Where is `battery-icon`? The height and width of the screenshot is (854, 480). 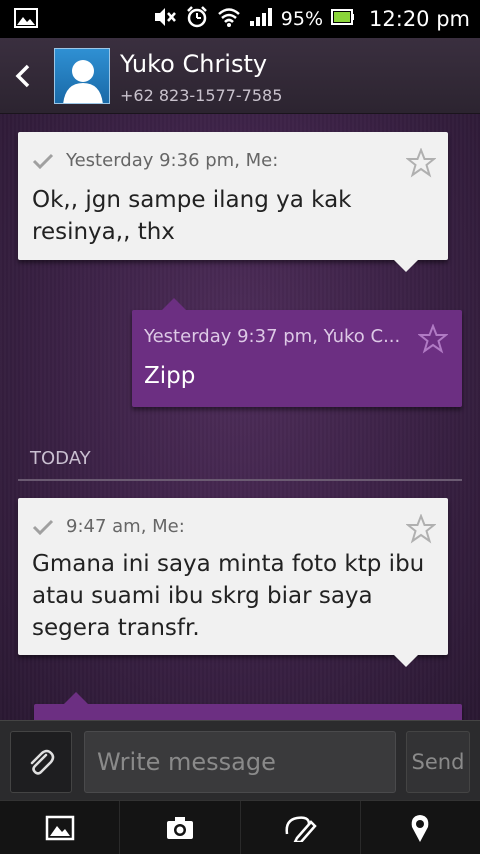 battery-icon is located at coordinates (343, 19).